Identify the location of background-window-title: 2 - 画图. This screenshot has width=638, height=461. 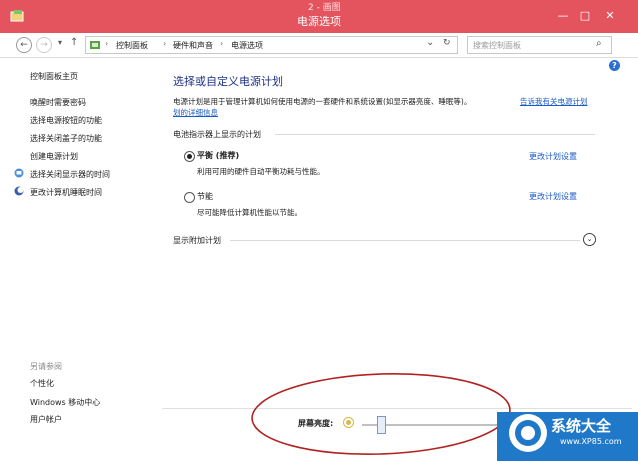
(324, 8).